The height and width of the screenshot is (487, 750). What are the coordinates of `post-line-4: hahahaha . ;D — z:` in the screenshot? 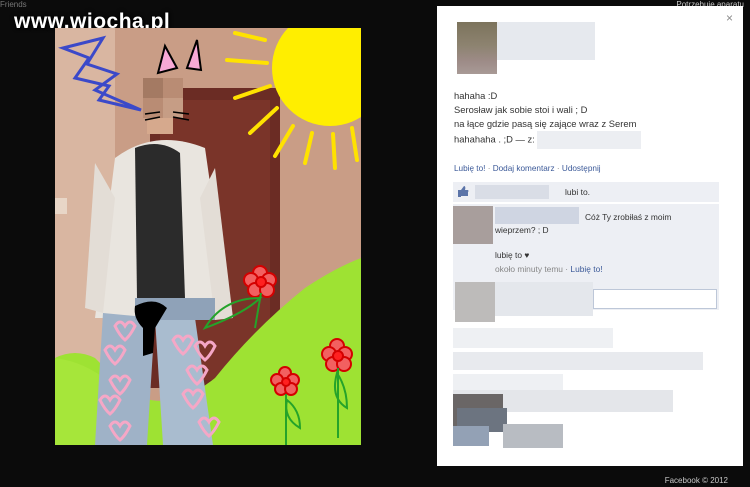 It's located at (589, 140).